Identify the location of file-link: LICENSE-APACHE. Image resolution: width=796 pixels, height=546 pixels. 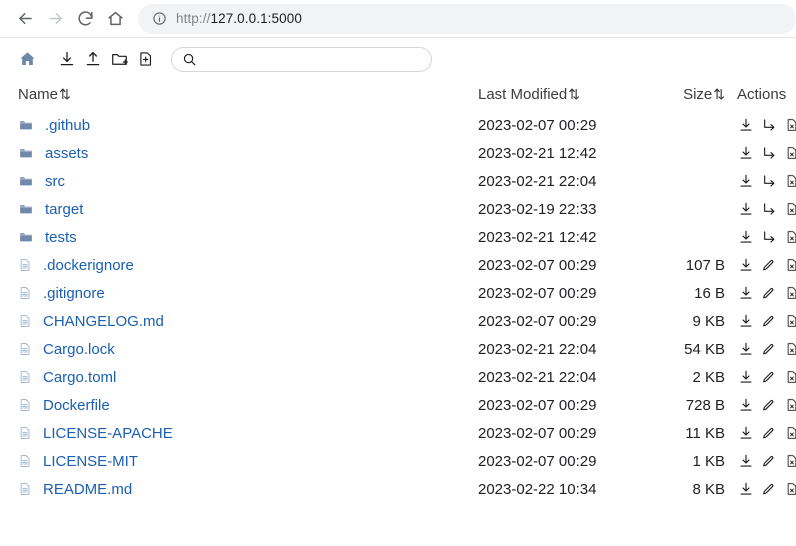
(108, 433).